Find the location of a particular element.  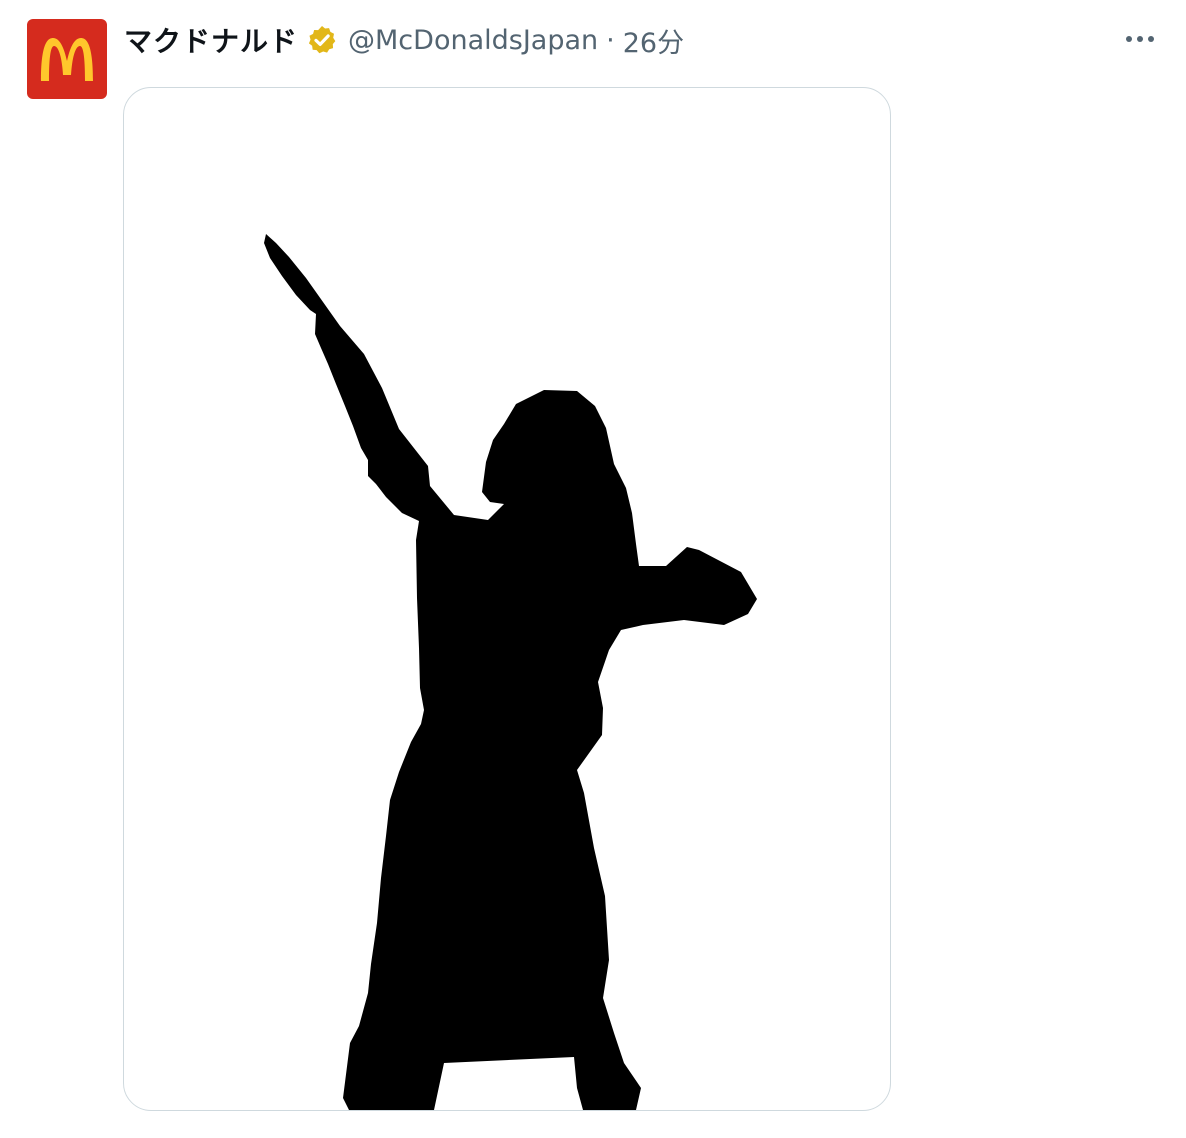

timestamp: 26分 is located at coordinates (653, 40).